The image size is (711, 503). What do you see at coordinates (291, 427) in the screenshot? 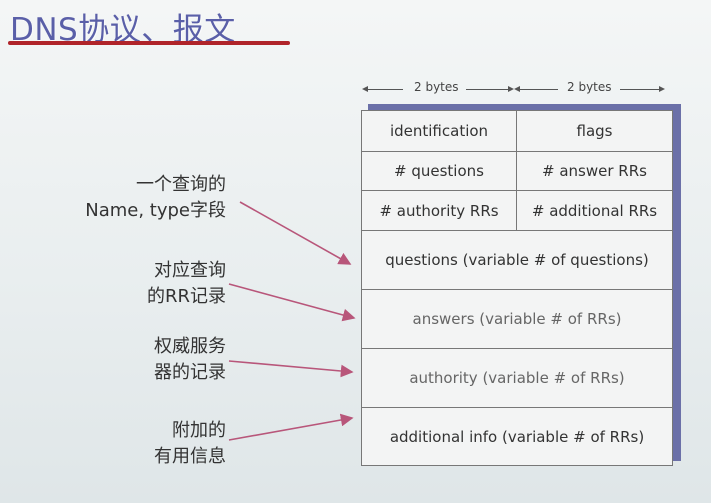
I see `arrow-to-additional` at bounding box center [291, 427].